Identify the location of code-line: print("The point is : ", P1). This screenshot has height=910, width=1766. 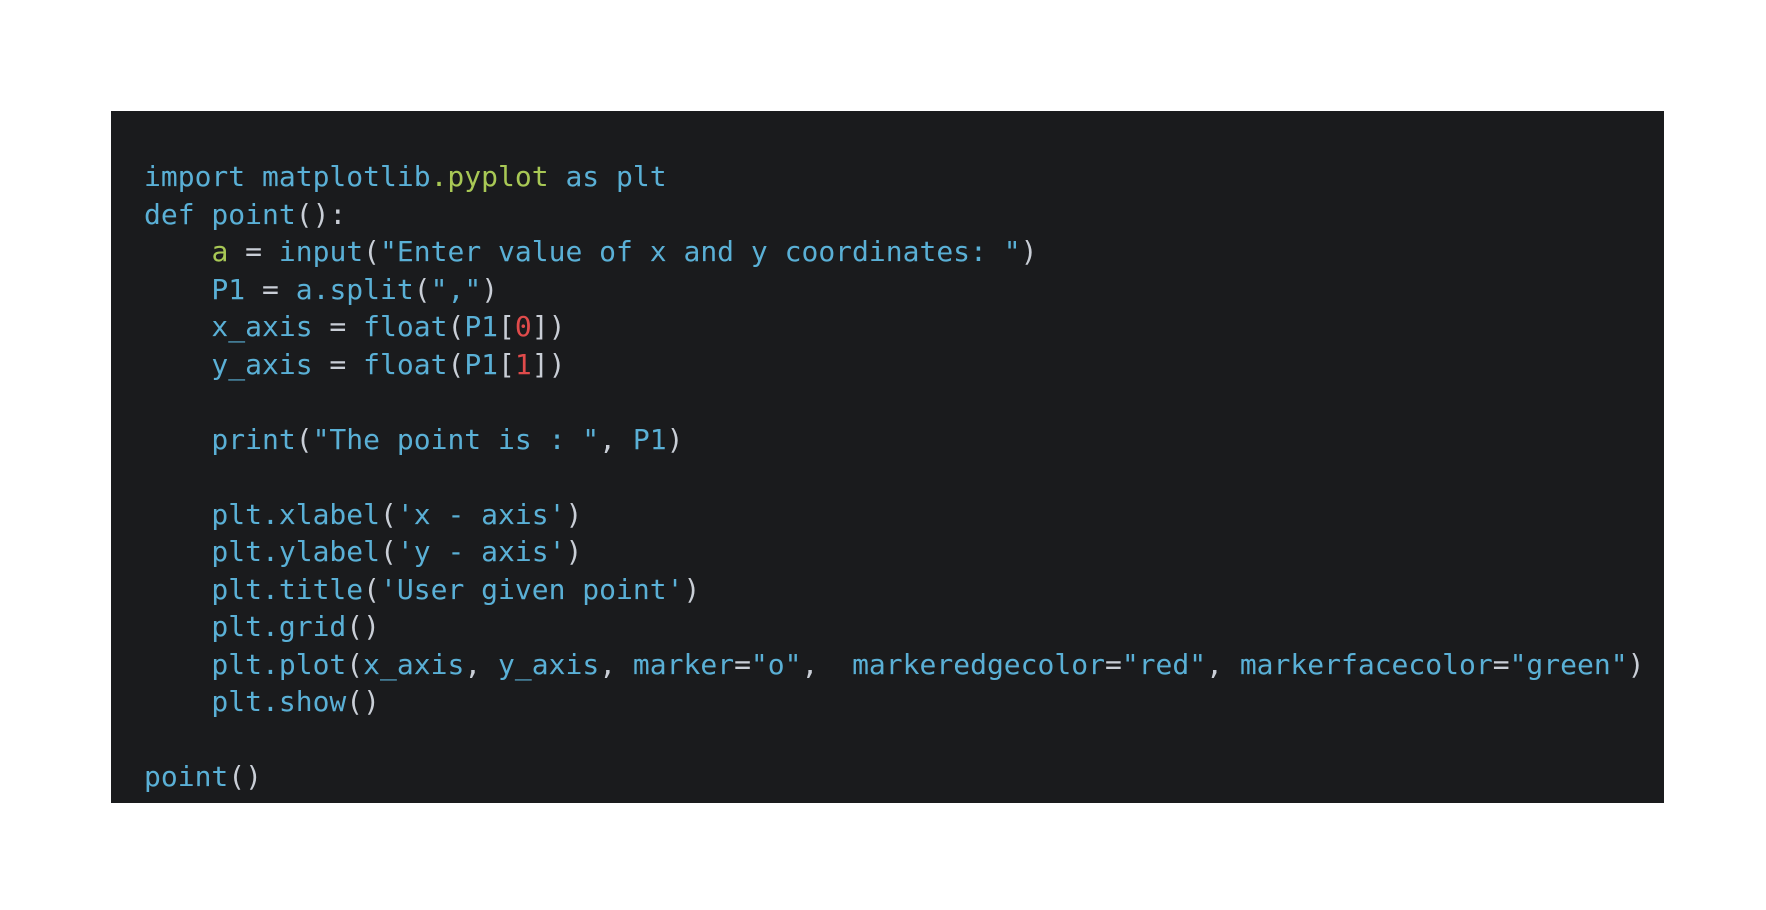
(904, 440).